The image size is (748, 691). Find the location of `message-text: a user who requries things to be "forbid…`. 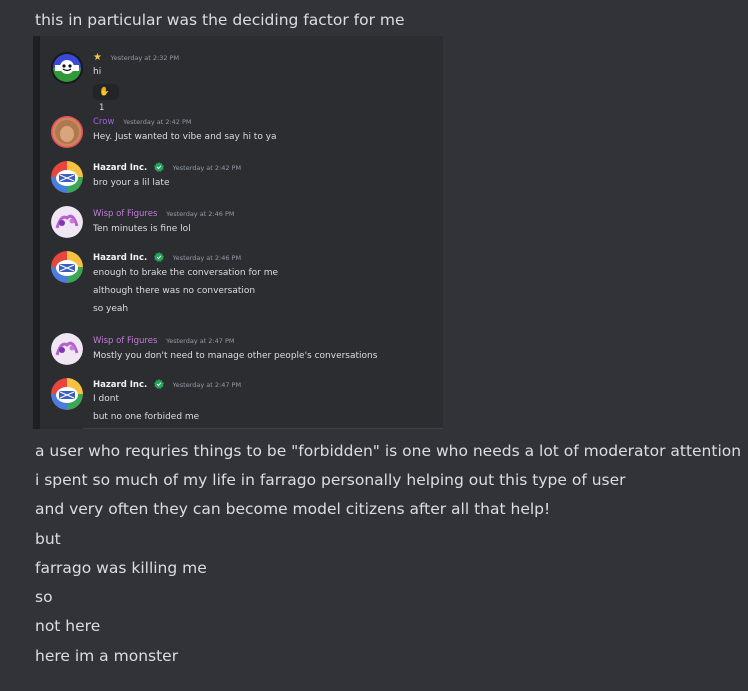

message-text: a user who requries things to be "forbid… is located at coordinates (388, 451).